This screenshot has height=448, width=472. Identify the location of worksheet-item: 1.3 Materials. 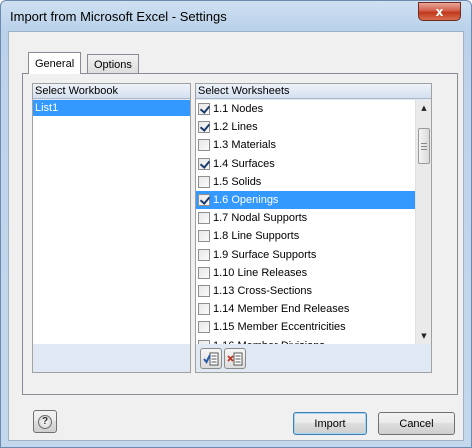
(305, 145).